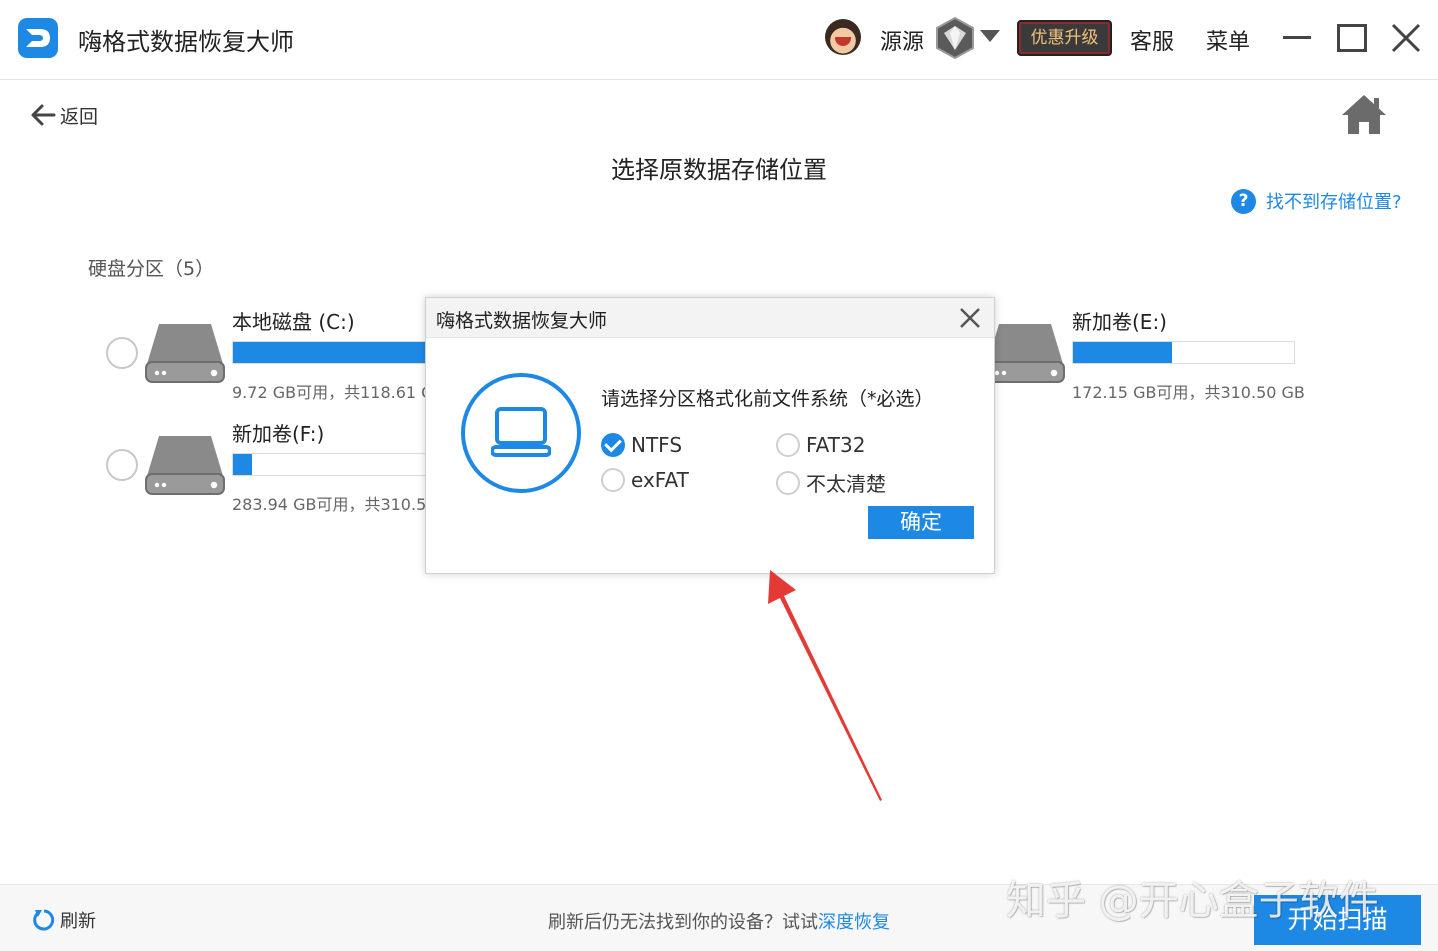 Image resolution: width=1438 pixels, height=951 pixels. Describe the element at coordinates (719, 170) in the screenshot. I see `page-title: 选择原数据存储位置` at that location.